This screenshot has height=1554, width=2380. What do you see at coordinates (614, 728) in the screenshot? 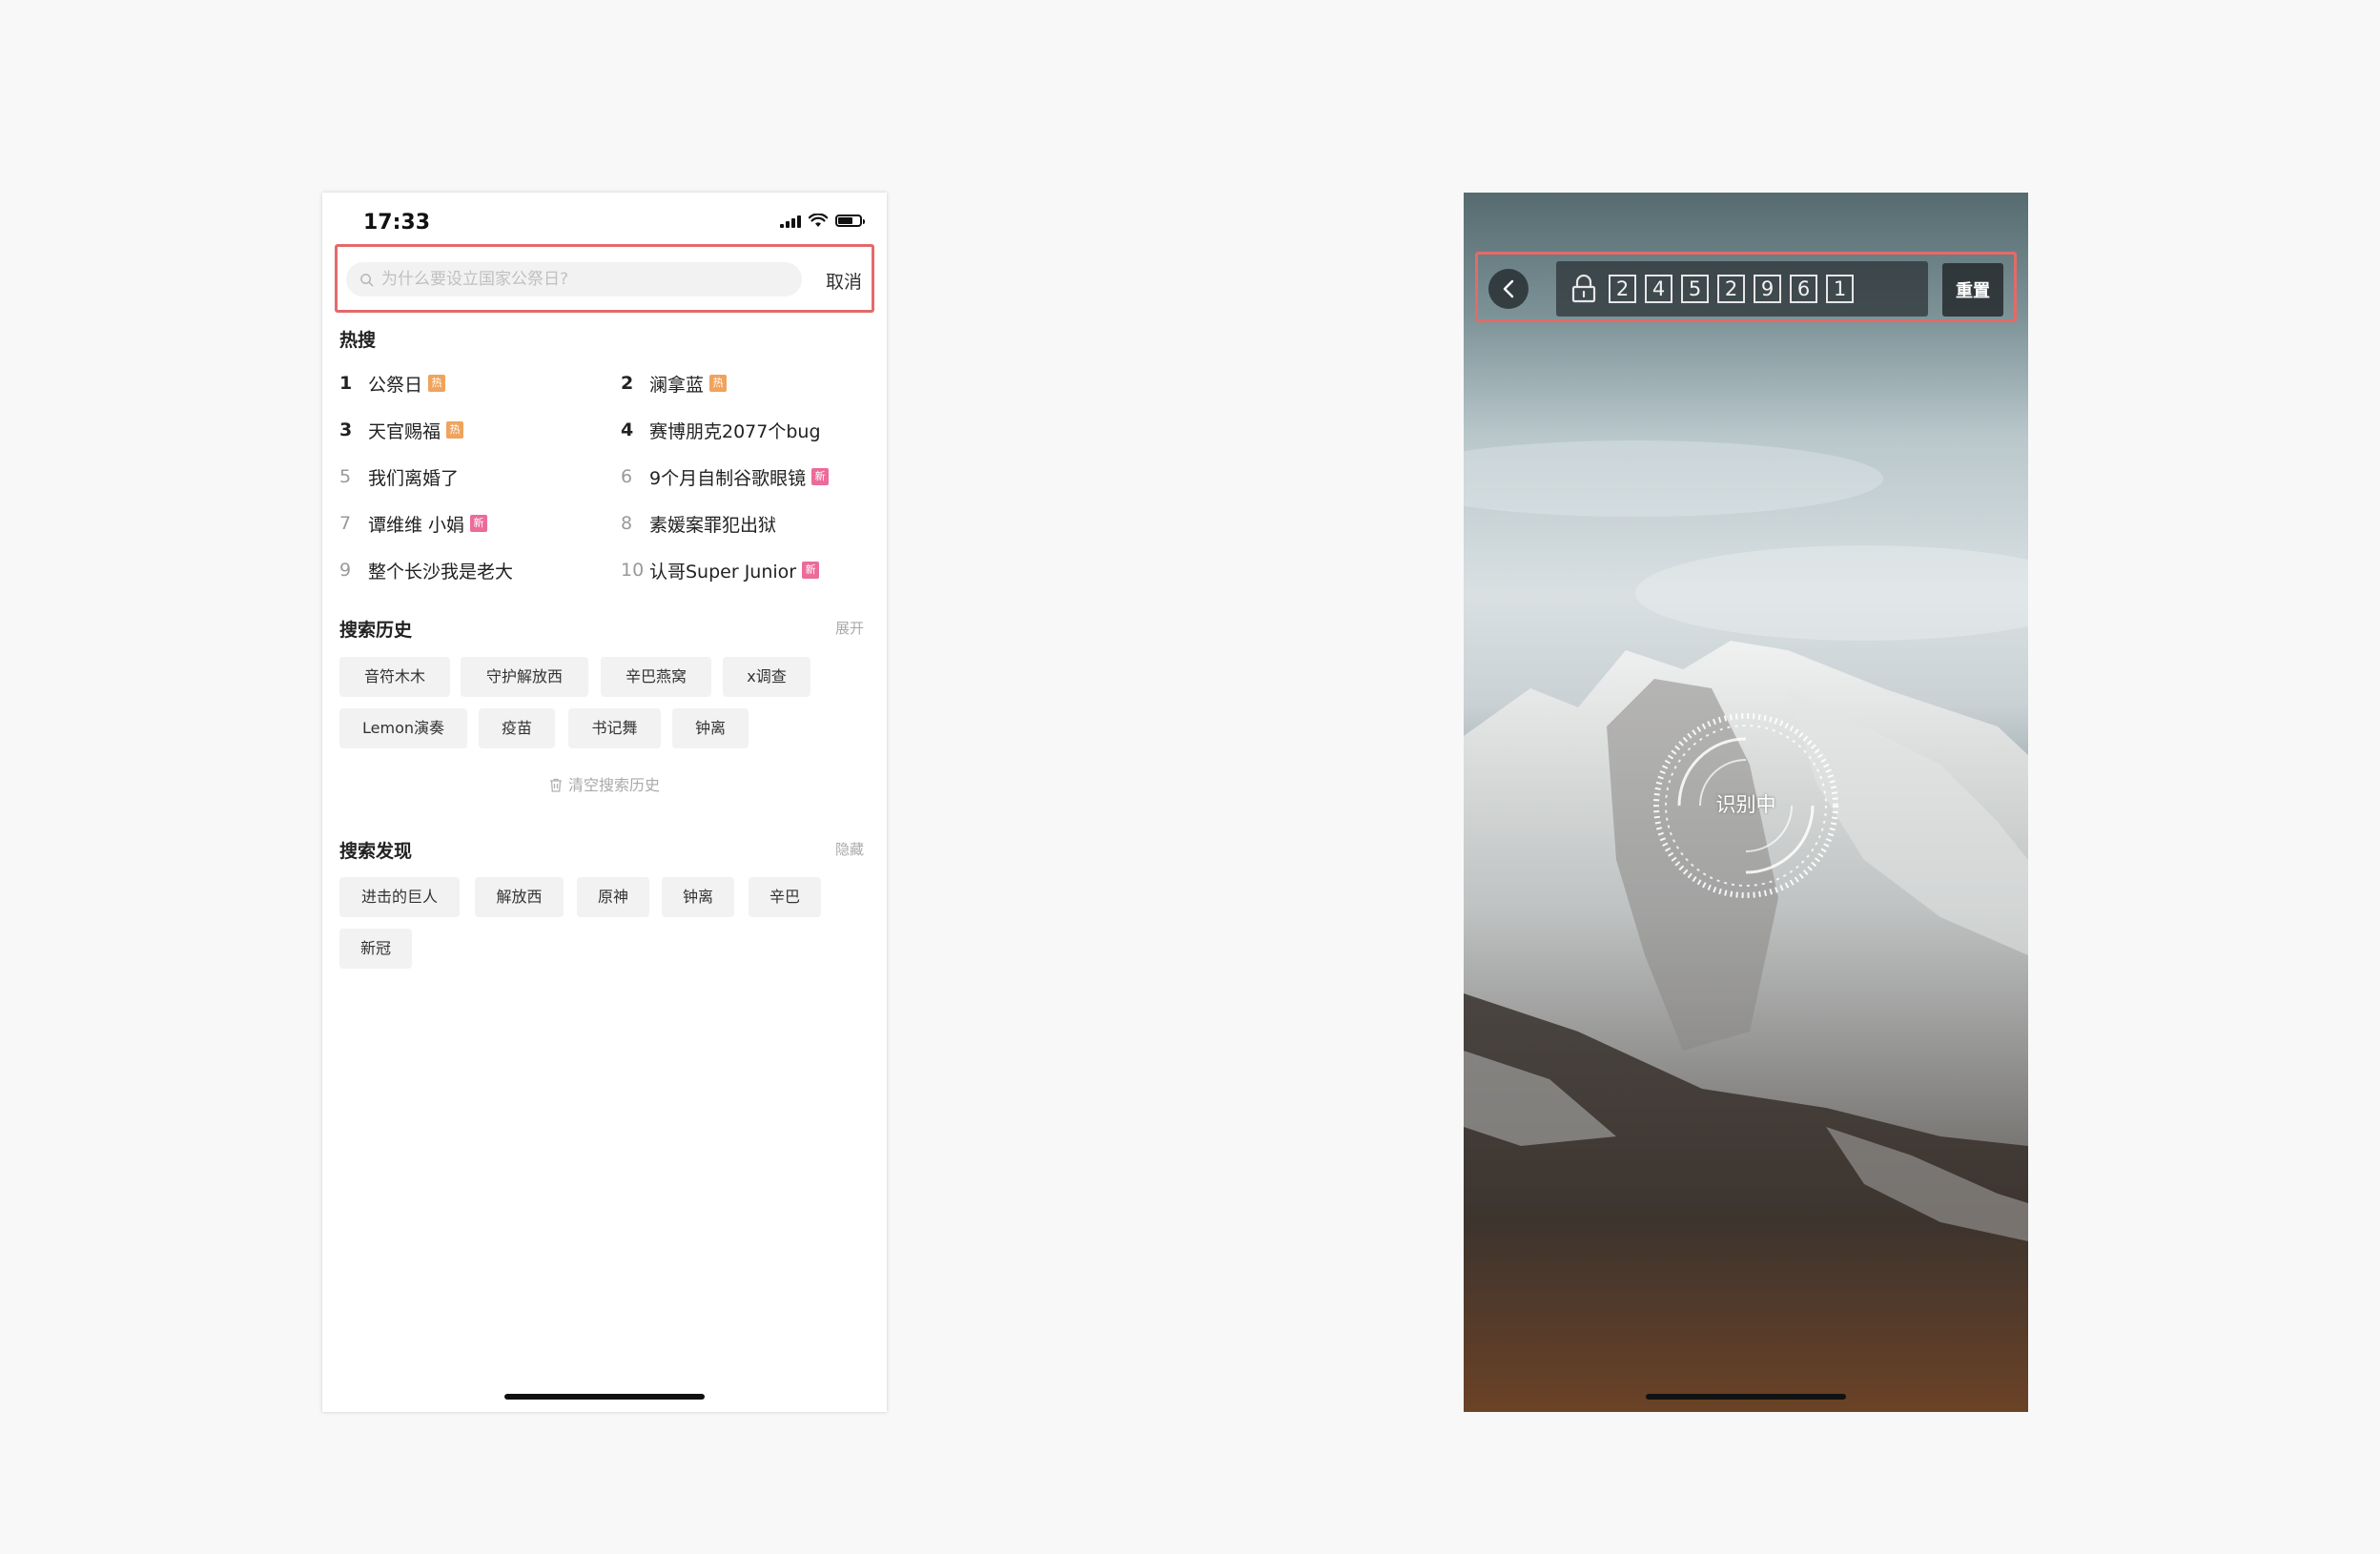
I see `history-chip: 书记舞` at bounding box center [614, 728].